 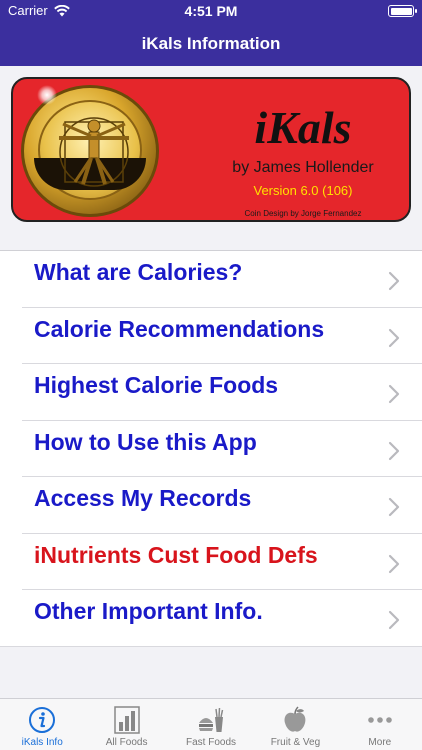 I want to click on menu-item-label: How to Use this App, so click(x=145, y=441).